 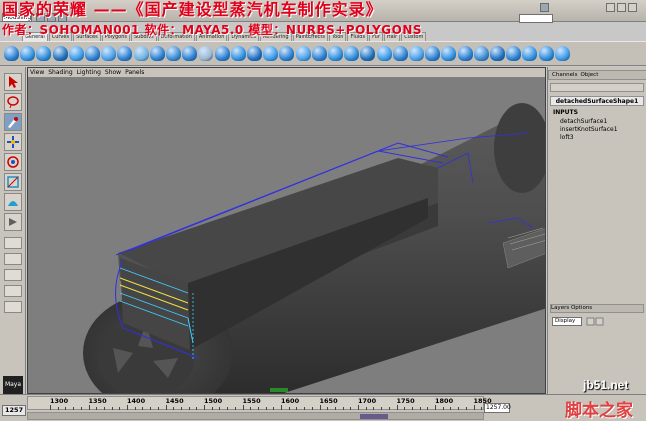 What do you see at coordinates (13, 162) in the screenshot?
I see `rotate-tool-icon` at bounding box center [13, 162].